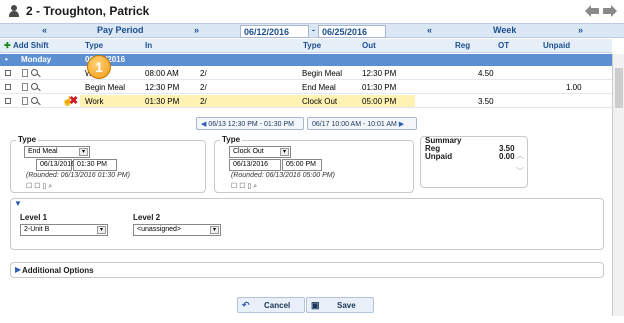 Image resolution: width=624 pixels, height=323 pixels. What do you see at coordinates (18, 269) in the screenshot?
I see `expand-triangle-icon: ▶` at bounding box center [18, 269].